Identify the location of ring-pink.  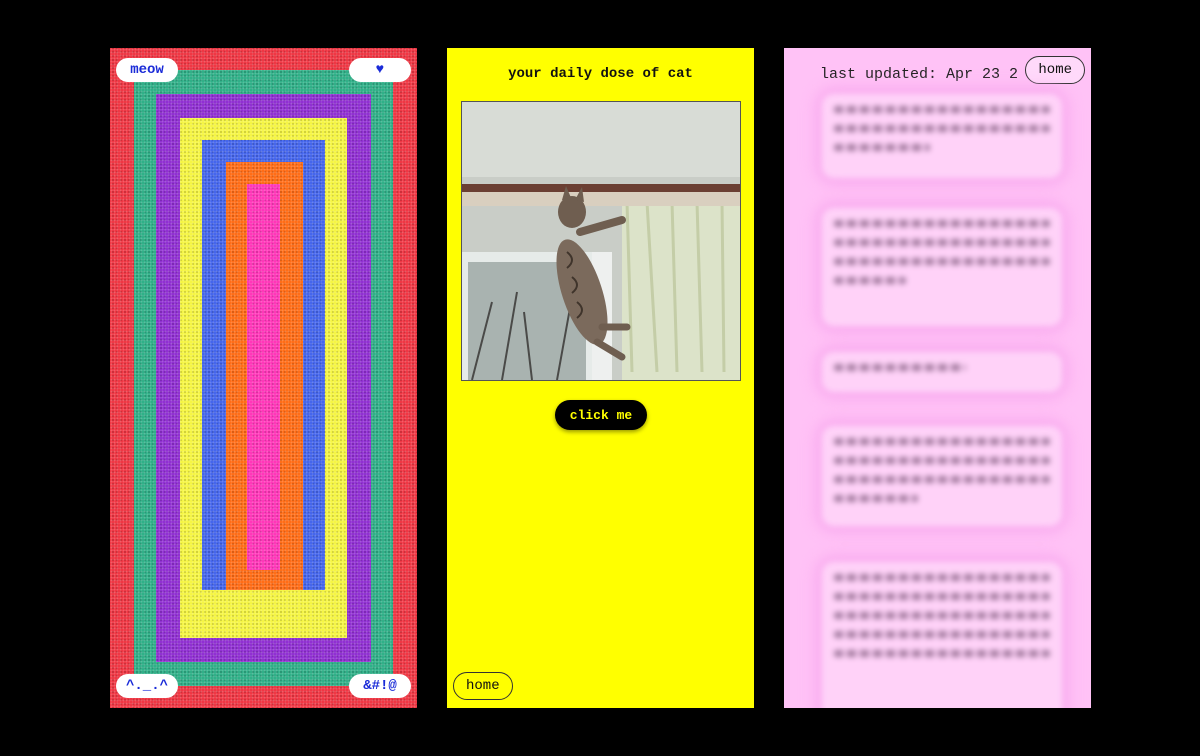
(263, 377).